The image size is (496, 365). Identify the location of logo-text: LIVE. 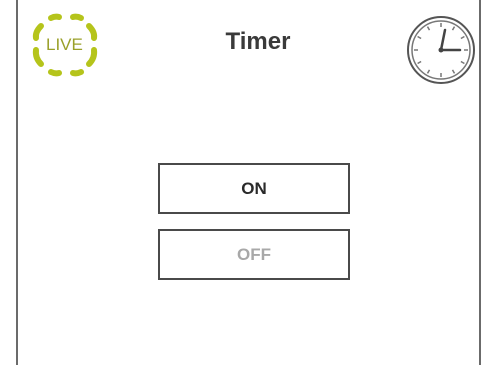
(64, 44).